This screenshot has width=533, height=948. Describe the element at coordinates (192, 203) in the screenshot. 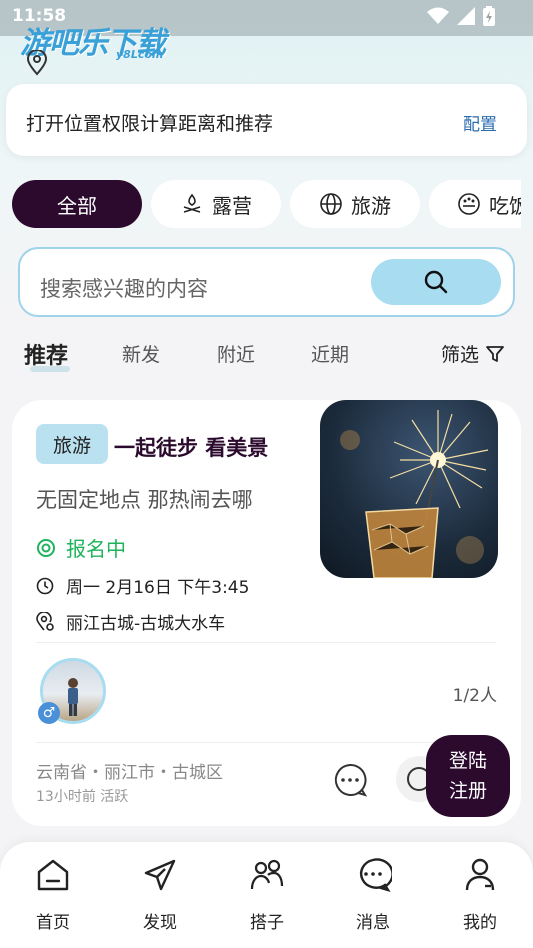

I see `camping-icon` at that location.